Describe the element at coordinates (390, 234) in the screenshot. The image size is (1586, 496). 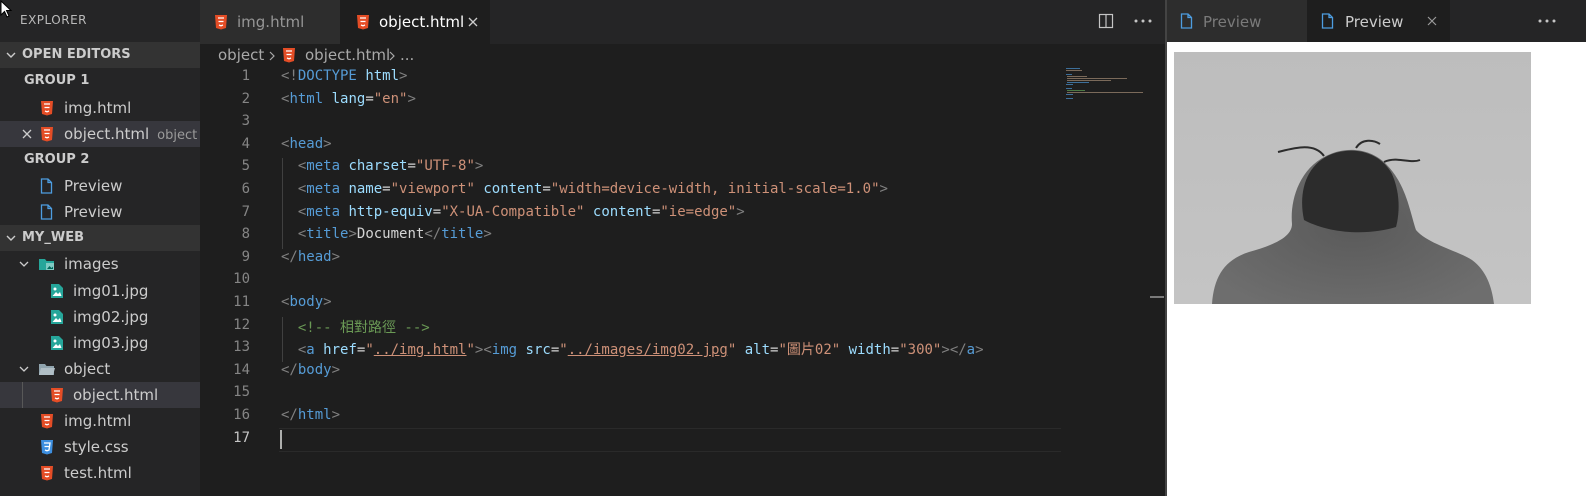
I see `code-token: Document` at that location.